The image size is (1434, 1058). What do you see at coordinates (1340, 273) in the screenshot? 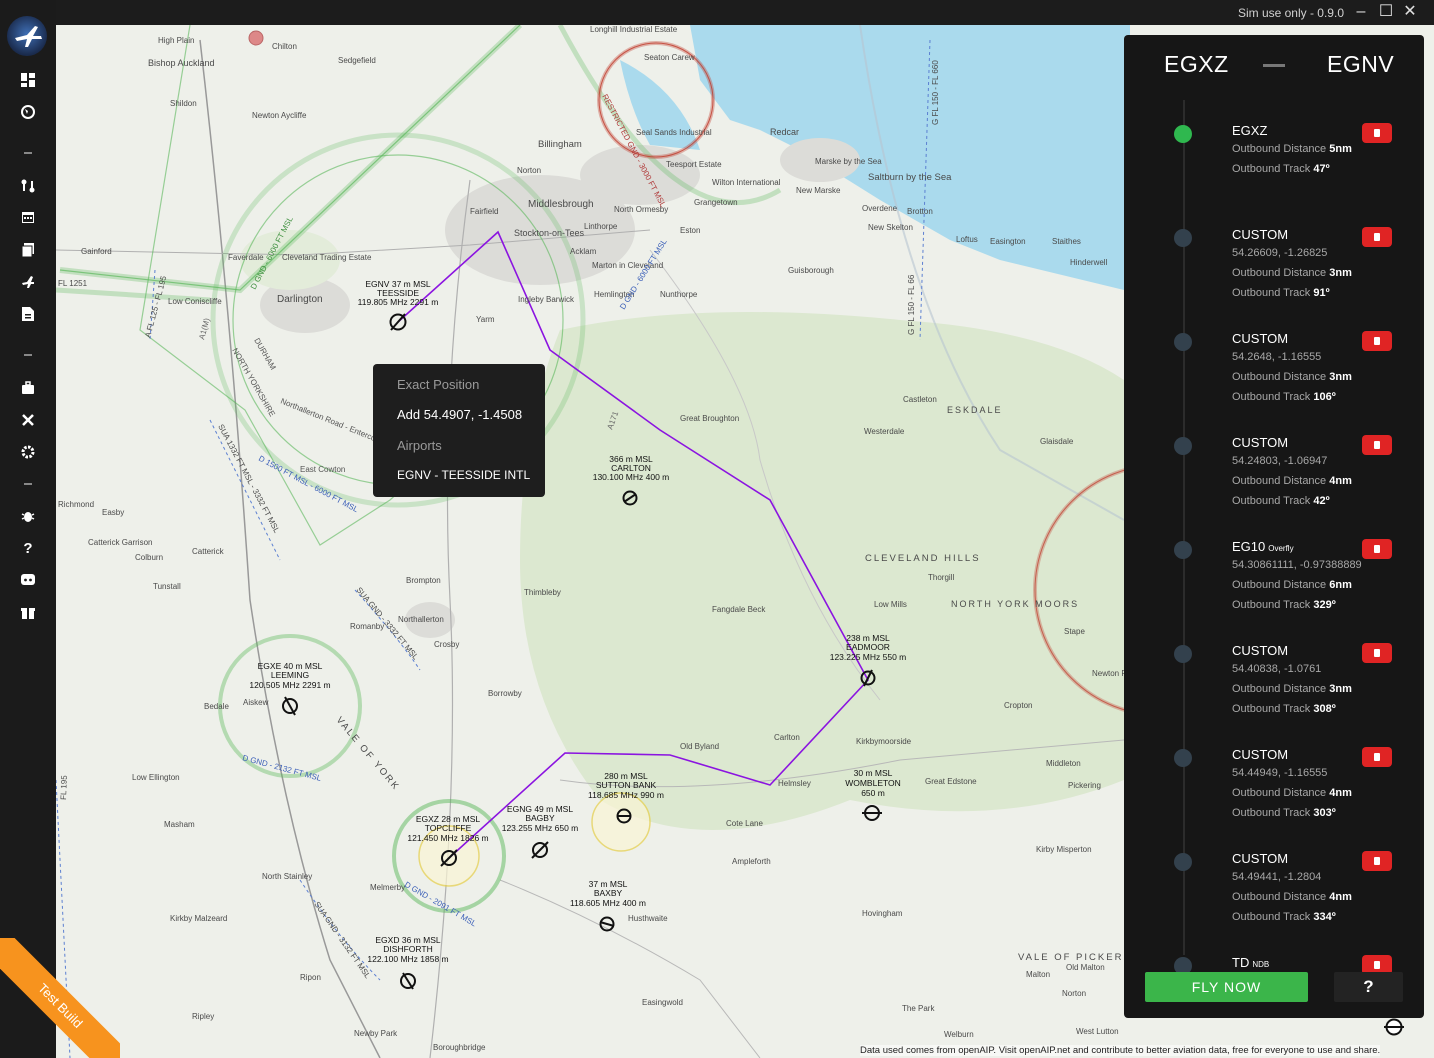
I see `distance-value: 3nm` at bounding box center [1340, 273].